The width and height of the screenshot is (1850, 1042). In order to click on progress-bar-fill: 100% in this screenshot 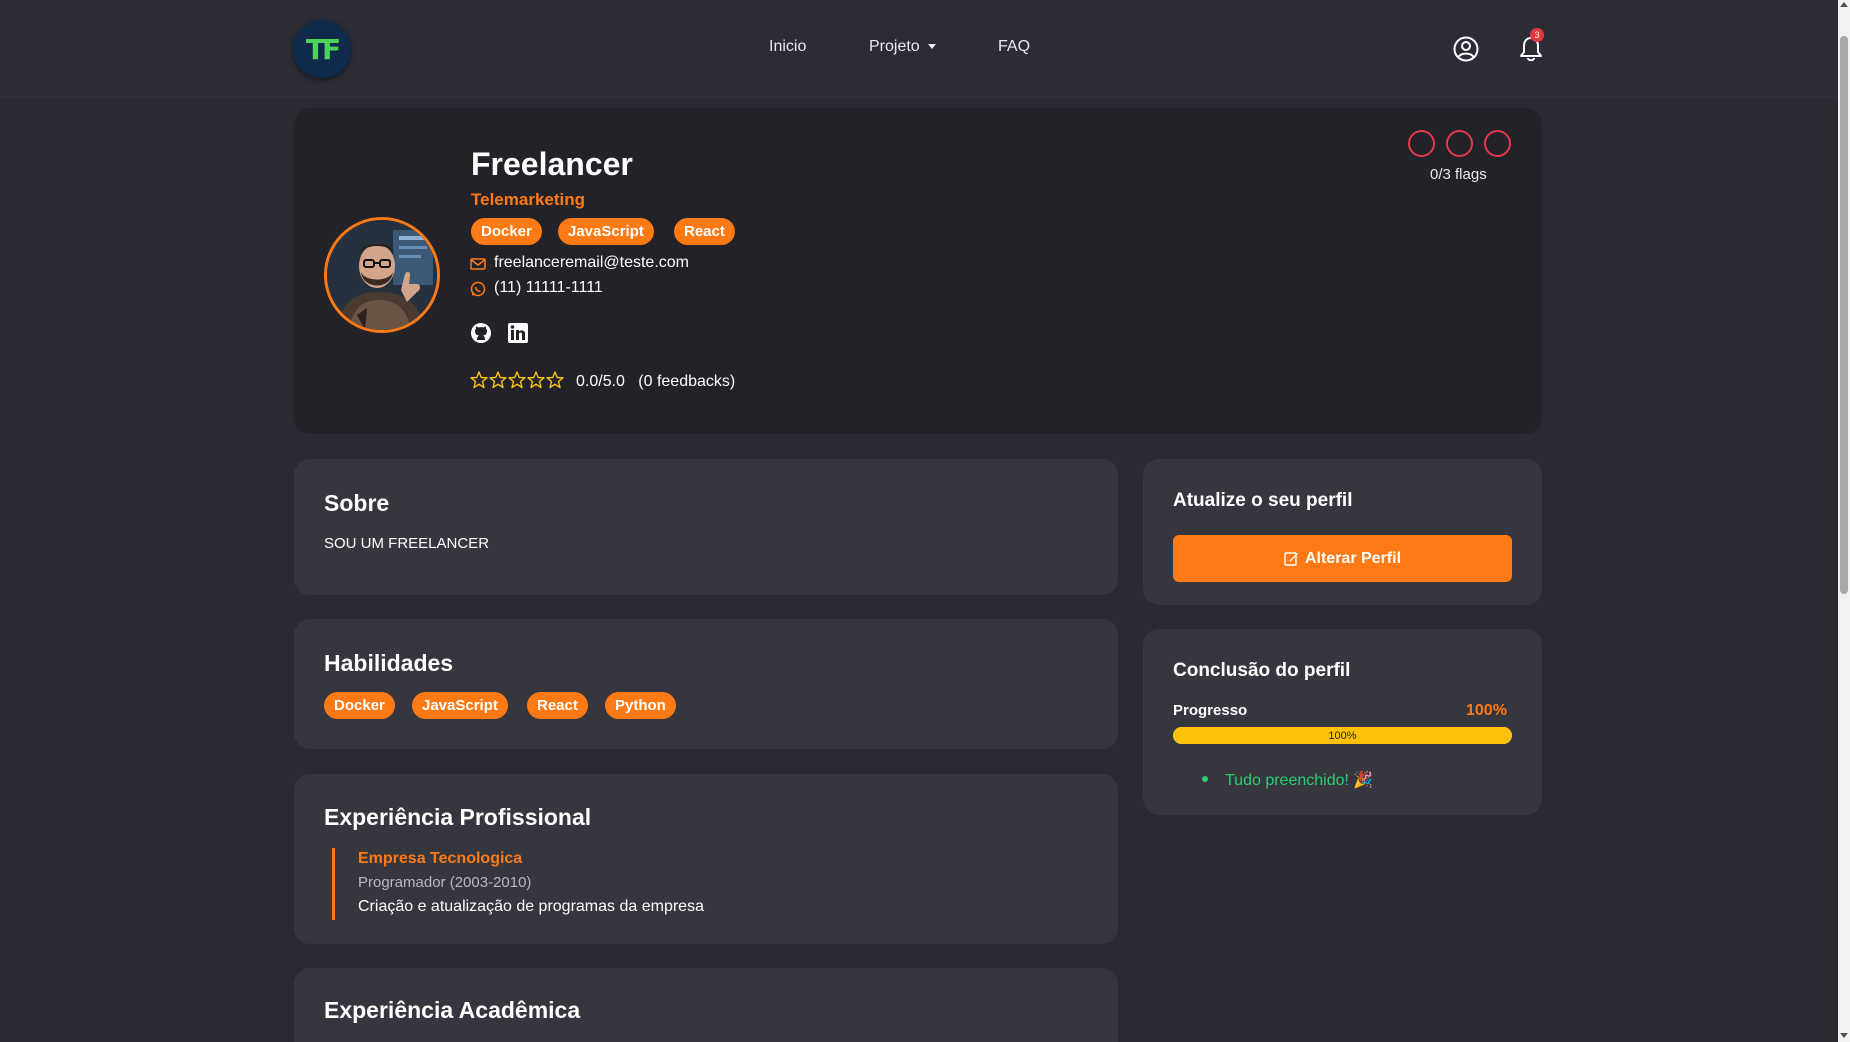, I will do `click(1342, 735)`.